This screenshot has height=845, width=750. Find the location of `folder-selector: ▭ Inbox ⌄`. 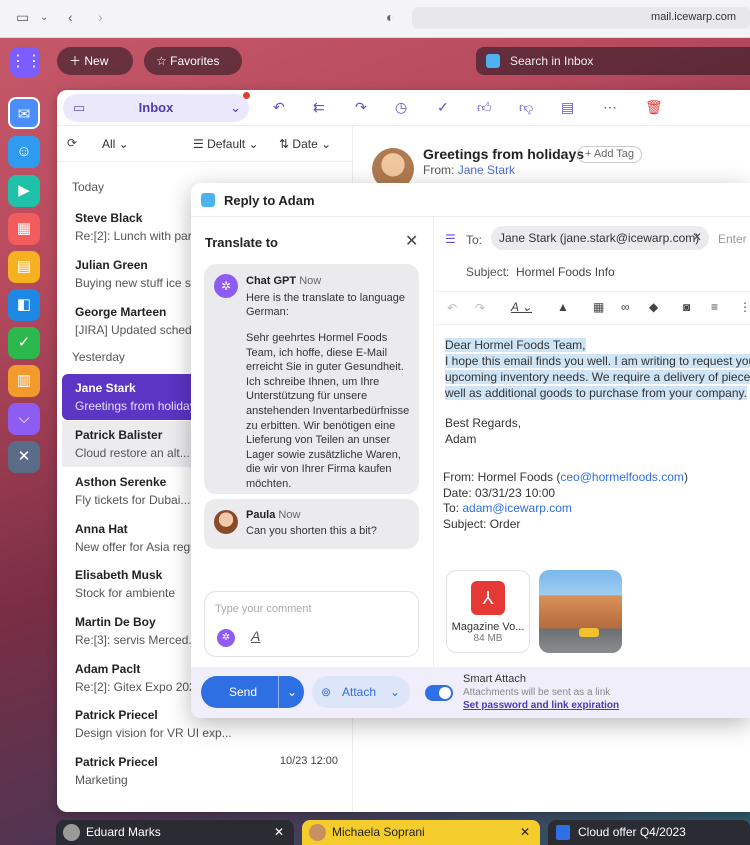

folder-selector: ▭ Inbox ⌄ is located at coordinates (156, 108).